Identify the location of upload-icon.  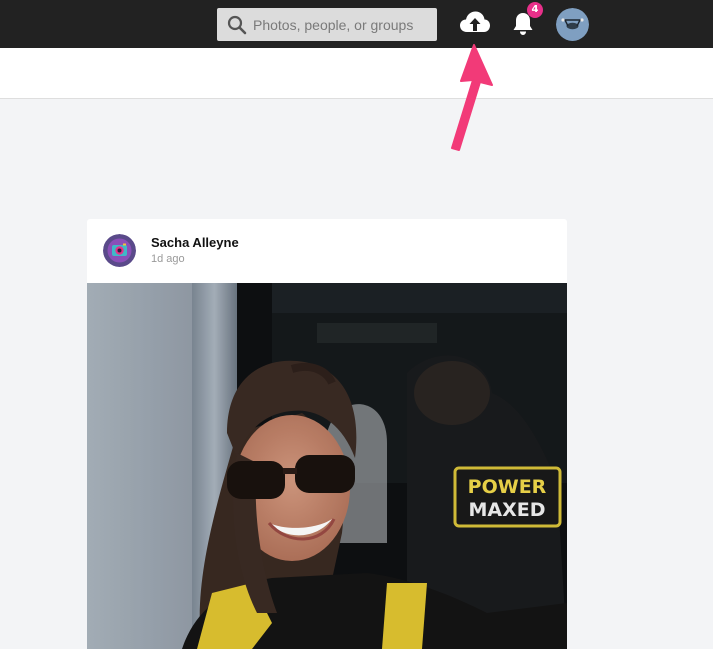
(475, 23).